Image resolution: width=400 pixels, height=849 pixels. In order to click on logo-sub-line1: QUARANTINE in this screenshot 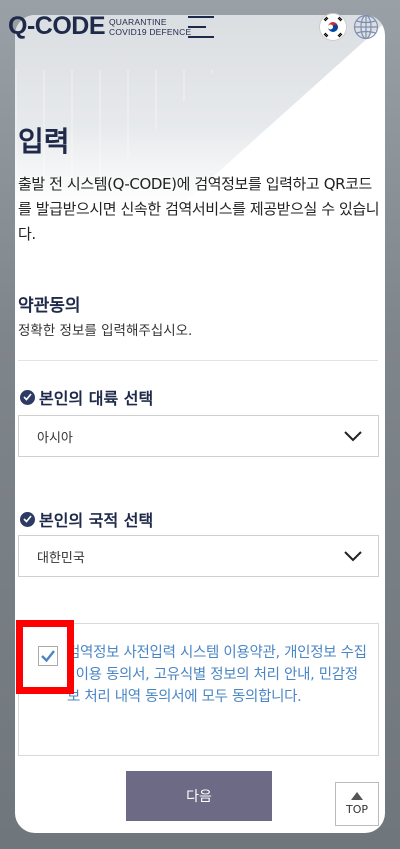, I will do `click(138, 21)`.